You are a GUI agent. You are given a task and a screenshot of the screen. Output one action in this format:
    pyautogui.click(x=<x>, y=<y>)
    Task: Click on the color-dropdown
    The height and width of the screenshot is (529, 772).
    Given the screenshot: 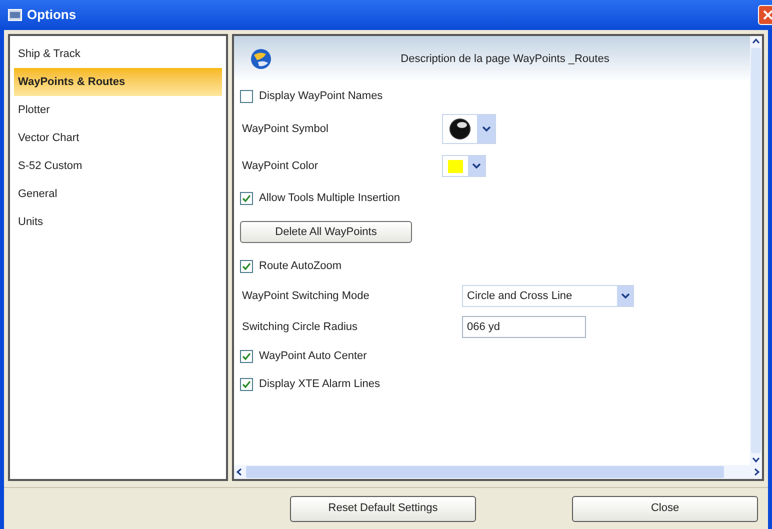 What is the action you would take?
    pyautogui.click(x=464, y=166)
    